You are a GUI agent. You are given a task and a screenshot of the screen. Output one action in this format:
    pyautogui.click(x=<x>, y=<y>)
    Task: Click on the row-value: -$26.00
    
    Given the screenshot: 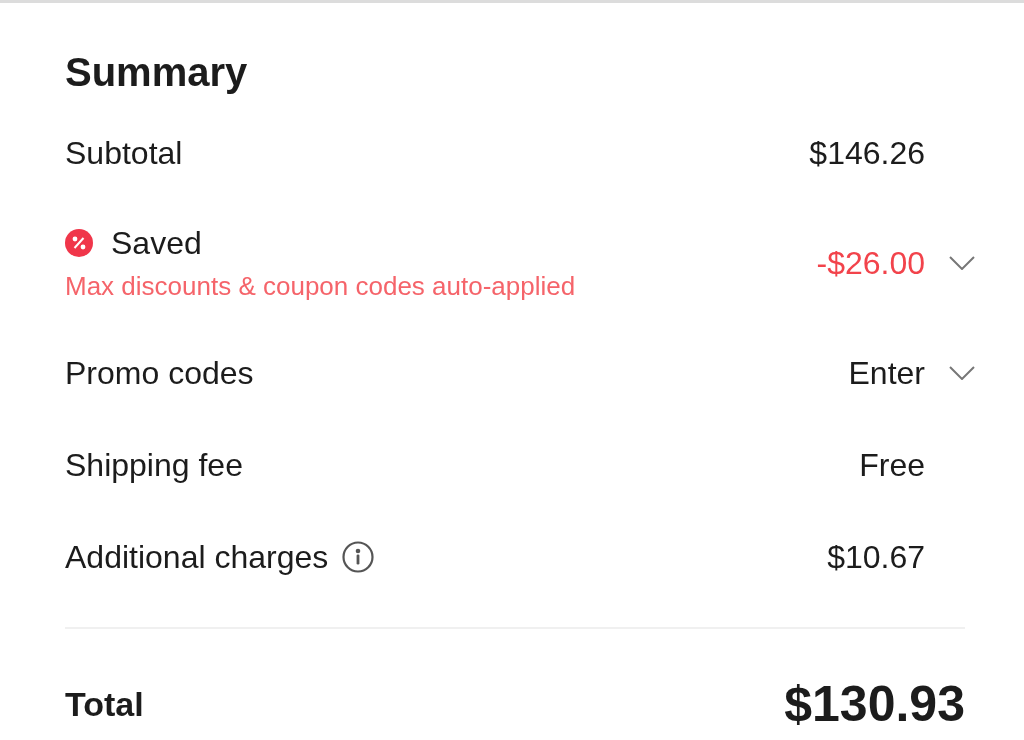 What is the action you would take?
    pyautogui.click(x=870, y=263)
    